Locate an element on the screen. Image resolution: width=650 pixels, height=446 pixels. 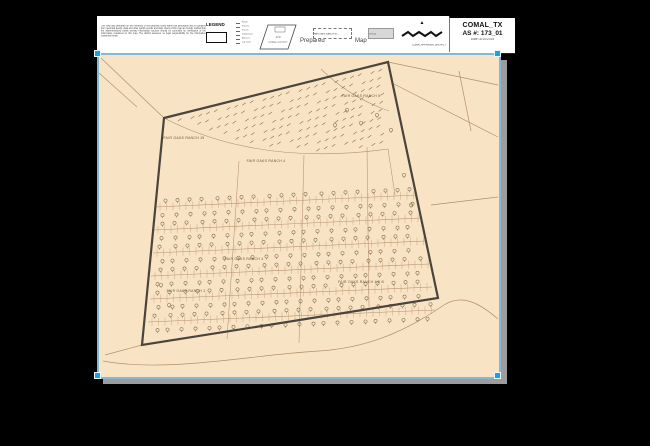
inset-parallelogram: 173 COMAL COUNTY is located at coordinates (278, 37).